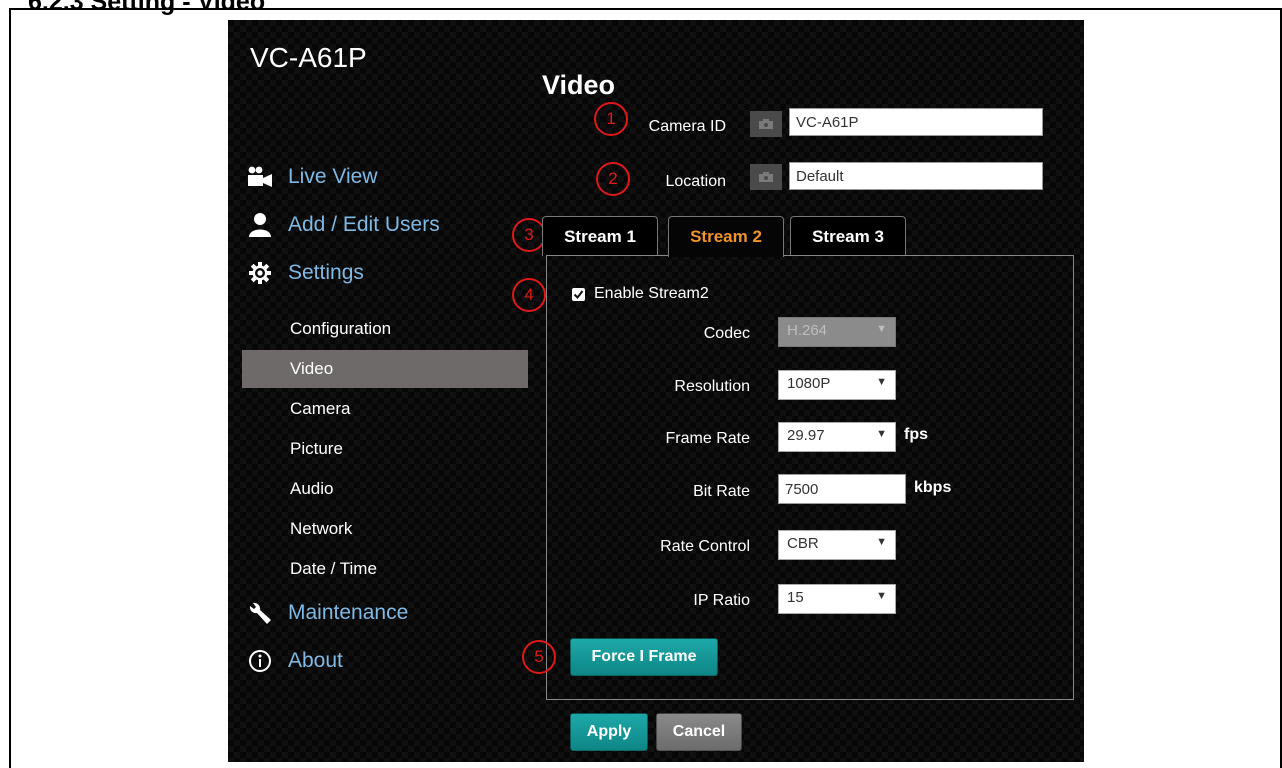  Describe the element at coordinates (707, 438) in the screenshot. I see `frame-rate-label: Frame Rate` at that location.